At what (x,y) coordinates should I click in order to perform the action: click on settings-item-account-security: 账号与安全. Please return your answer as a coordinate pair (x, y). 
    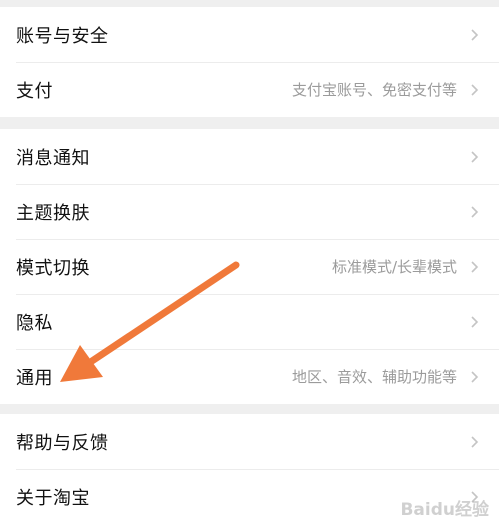
    Looking at the image, I should click on (249, 34).